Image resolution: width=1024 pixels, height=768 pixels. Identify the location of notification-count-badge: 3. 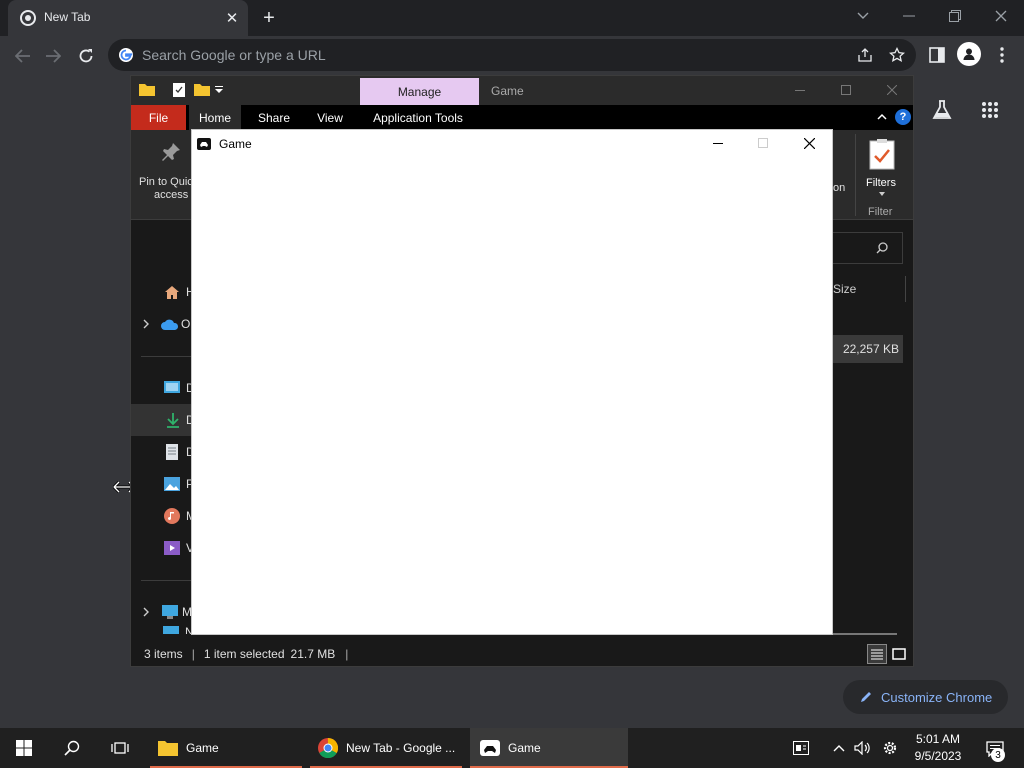
(998, 755).